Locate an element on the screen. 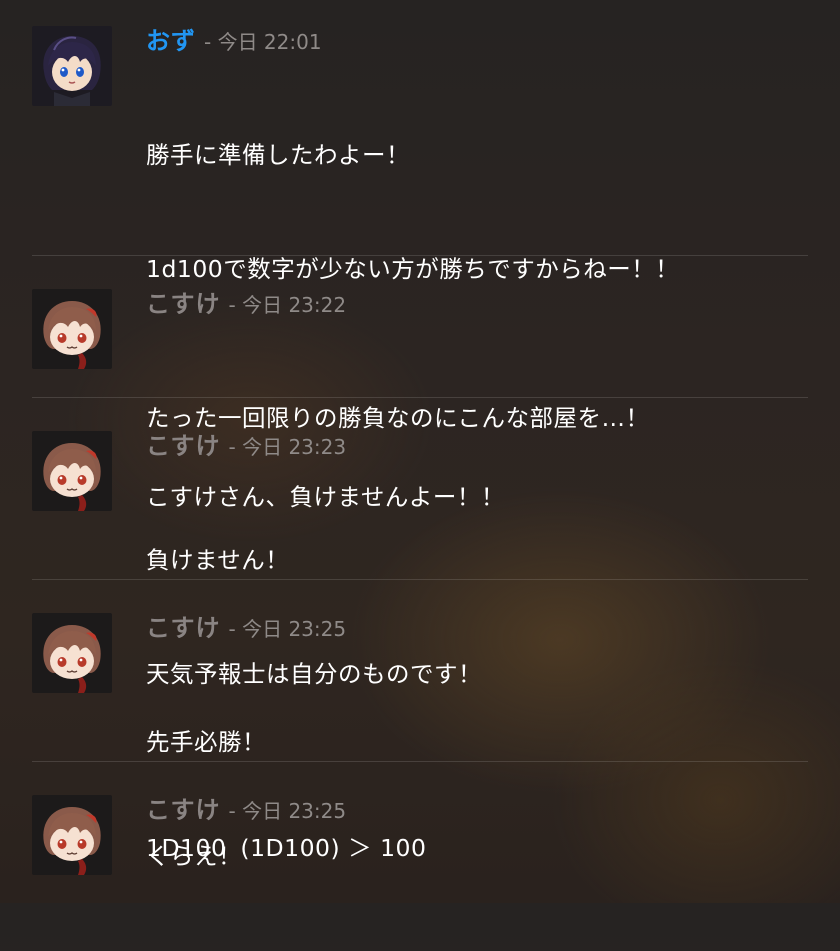 The width and height of the screenshot is (840, 951). message-header: おず - 今日 22:01 is located at coordinates (477, 41).